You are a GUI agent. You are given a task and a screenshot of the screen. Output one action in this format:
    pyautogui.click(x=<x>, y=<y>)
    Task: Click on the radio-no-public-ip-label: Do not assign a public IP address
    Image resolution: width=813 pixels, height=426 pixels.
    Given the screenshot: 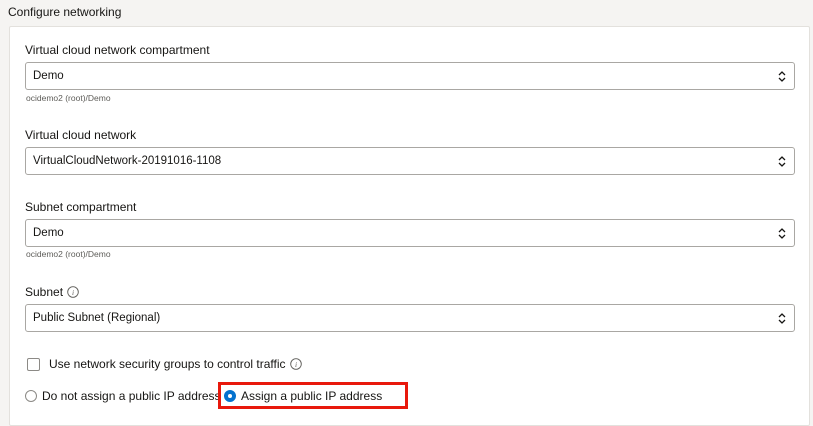 What is the action you would take?
    pyautogui.click(x=131, y=396)
    